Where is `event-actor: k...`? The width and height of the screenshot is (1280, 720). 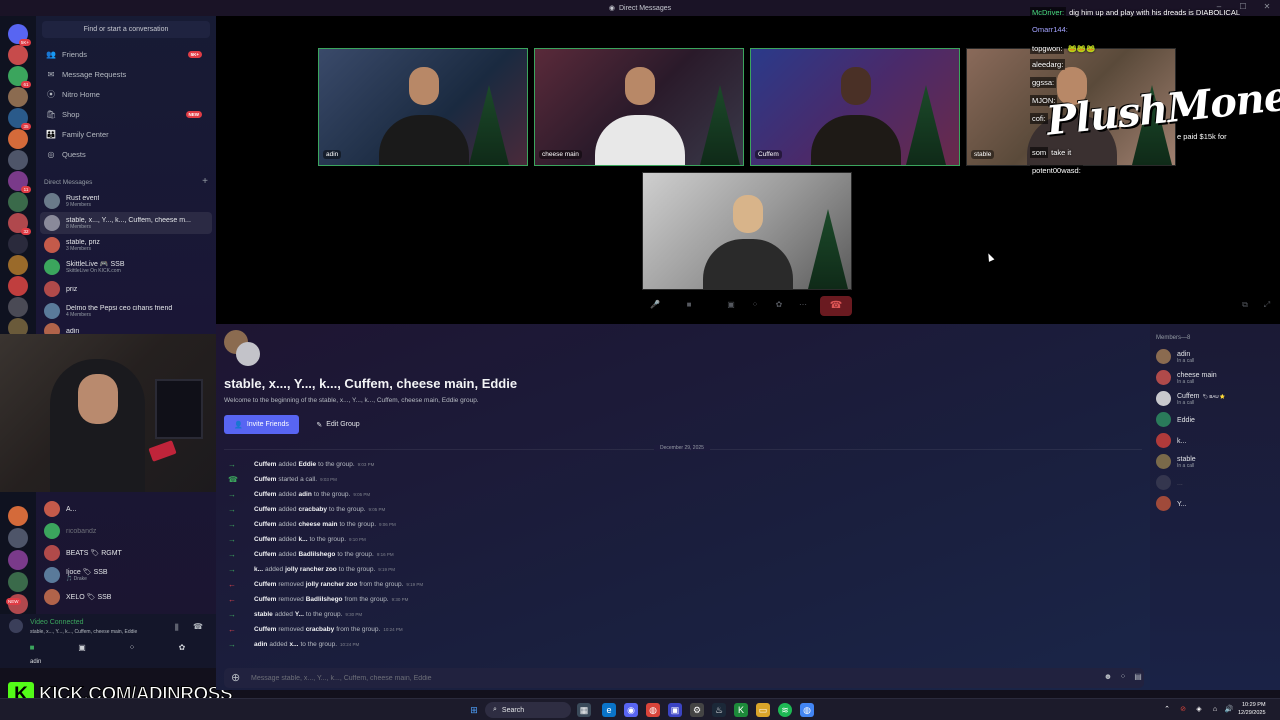
event-actor: k... is located at coordinates (258, 569).